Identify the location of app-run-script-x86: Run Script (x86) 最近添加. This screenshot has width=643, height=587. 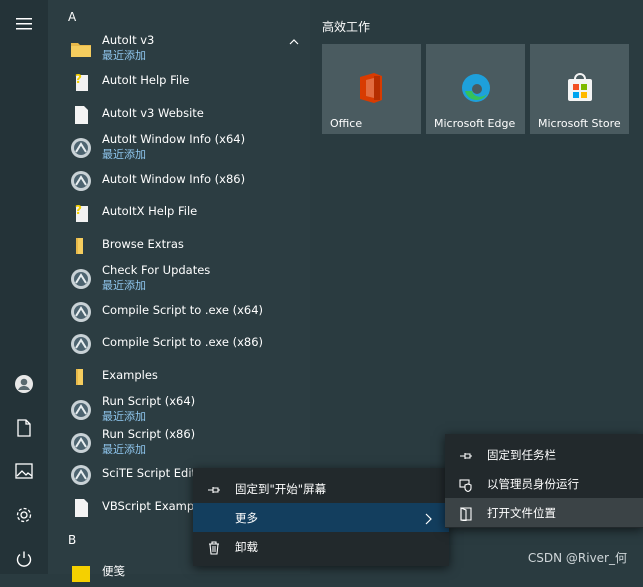
(188, 442).